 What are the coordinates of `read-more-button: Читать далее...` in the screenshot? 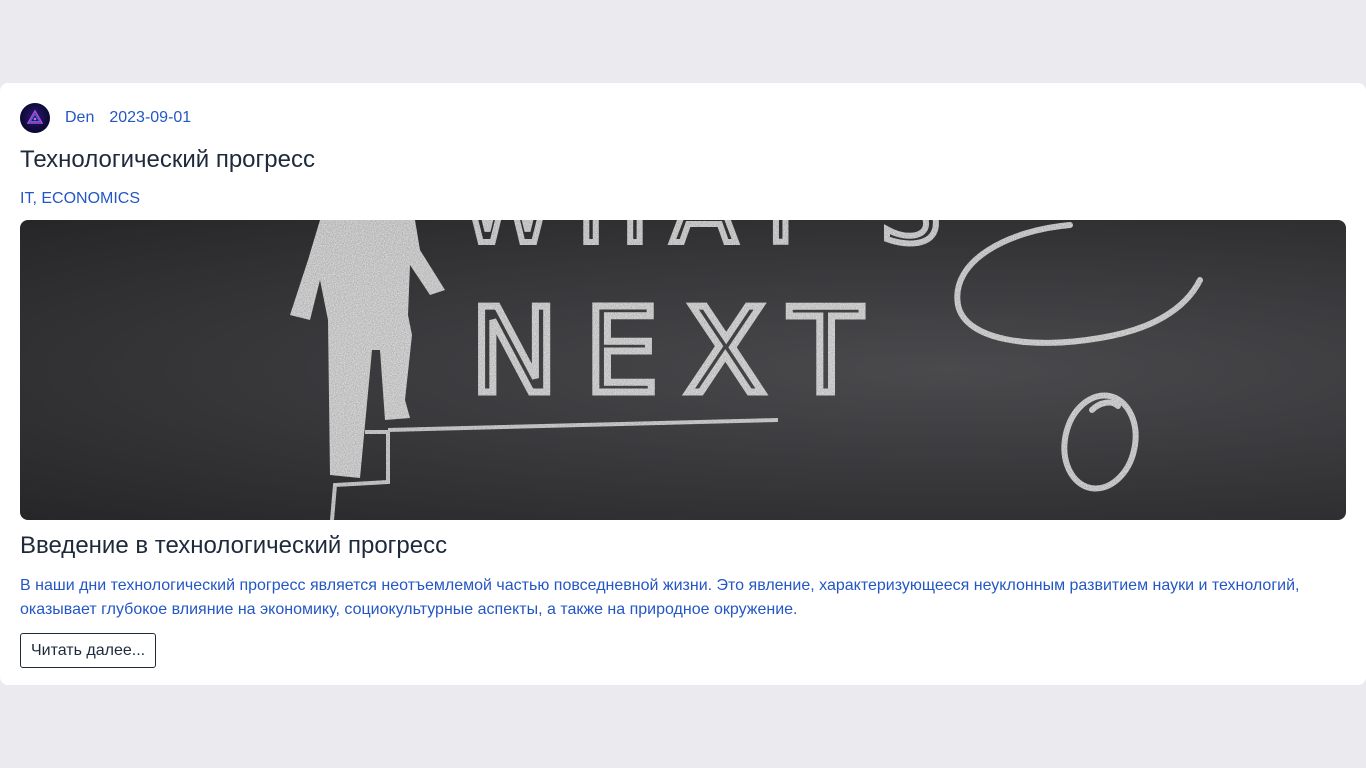 It's located at (88, 650).